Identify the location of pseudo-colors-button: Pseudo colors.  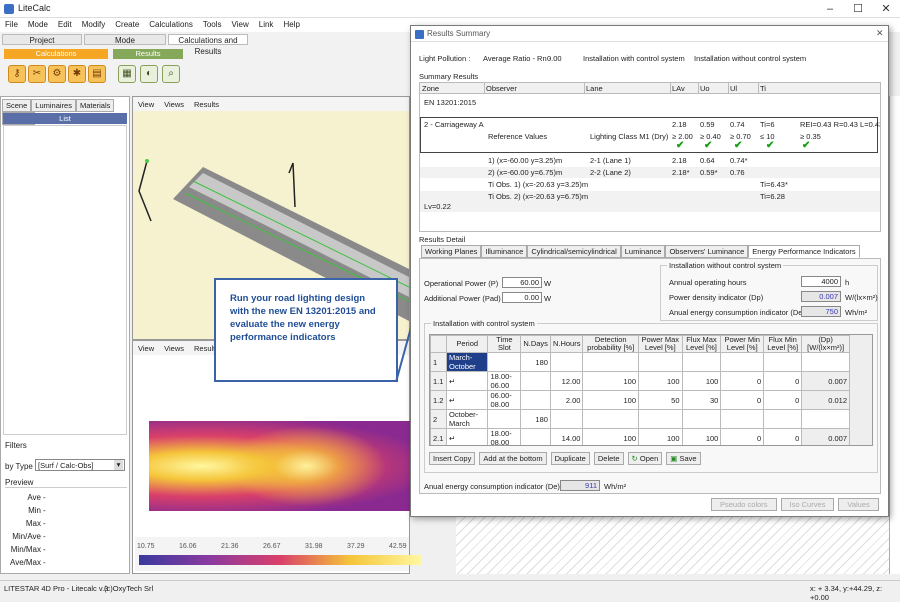
(744, 504).